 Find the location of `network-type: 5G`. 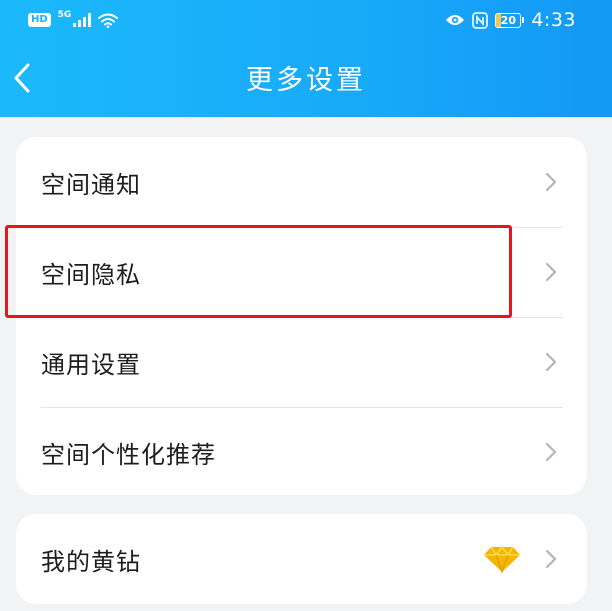

network-type: 5G is located at coordinates (64, 15).